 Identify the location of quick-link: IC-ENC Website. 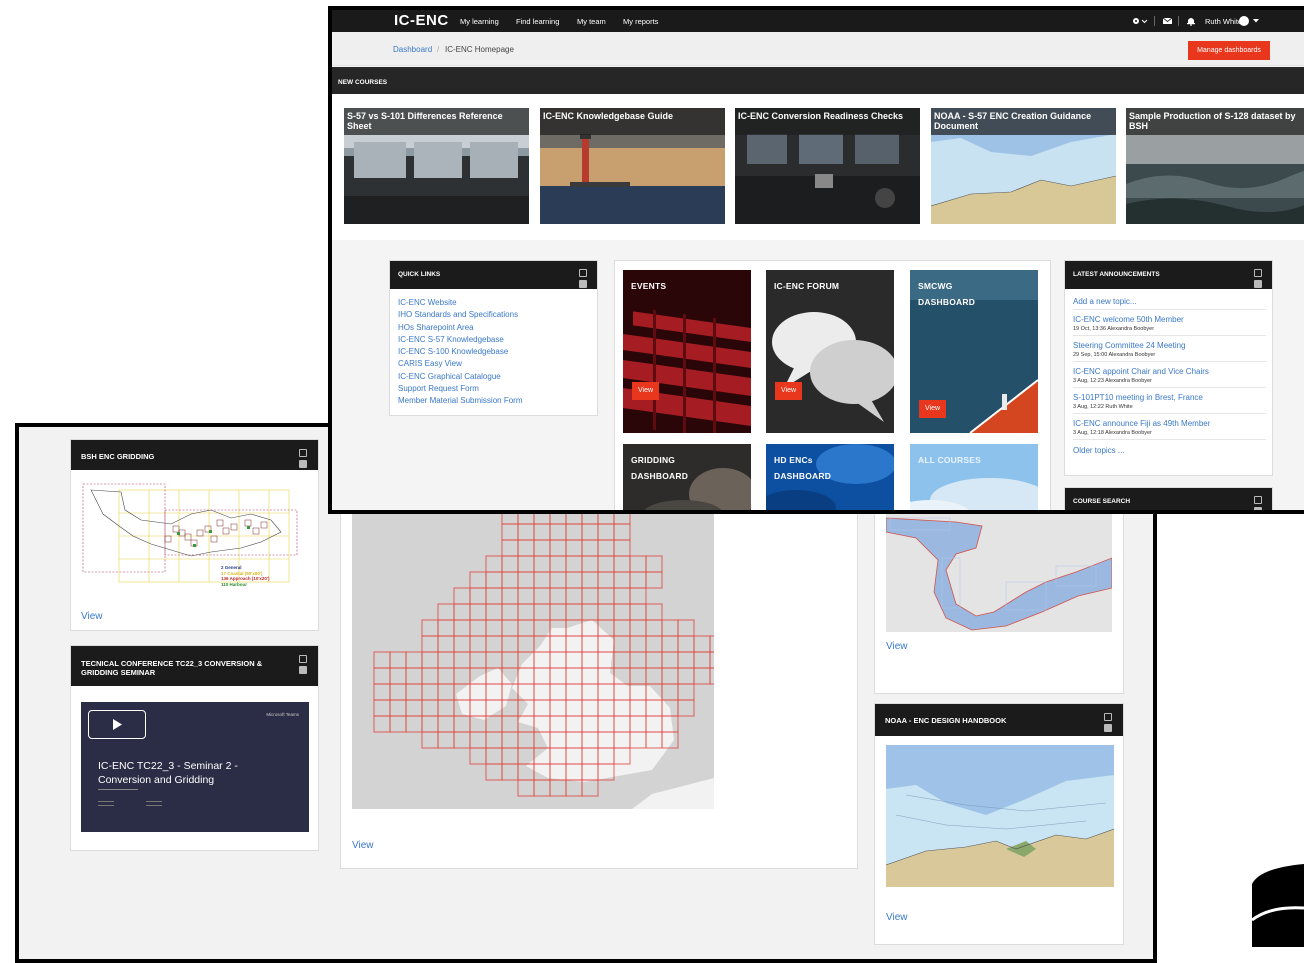
(460, 303).